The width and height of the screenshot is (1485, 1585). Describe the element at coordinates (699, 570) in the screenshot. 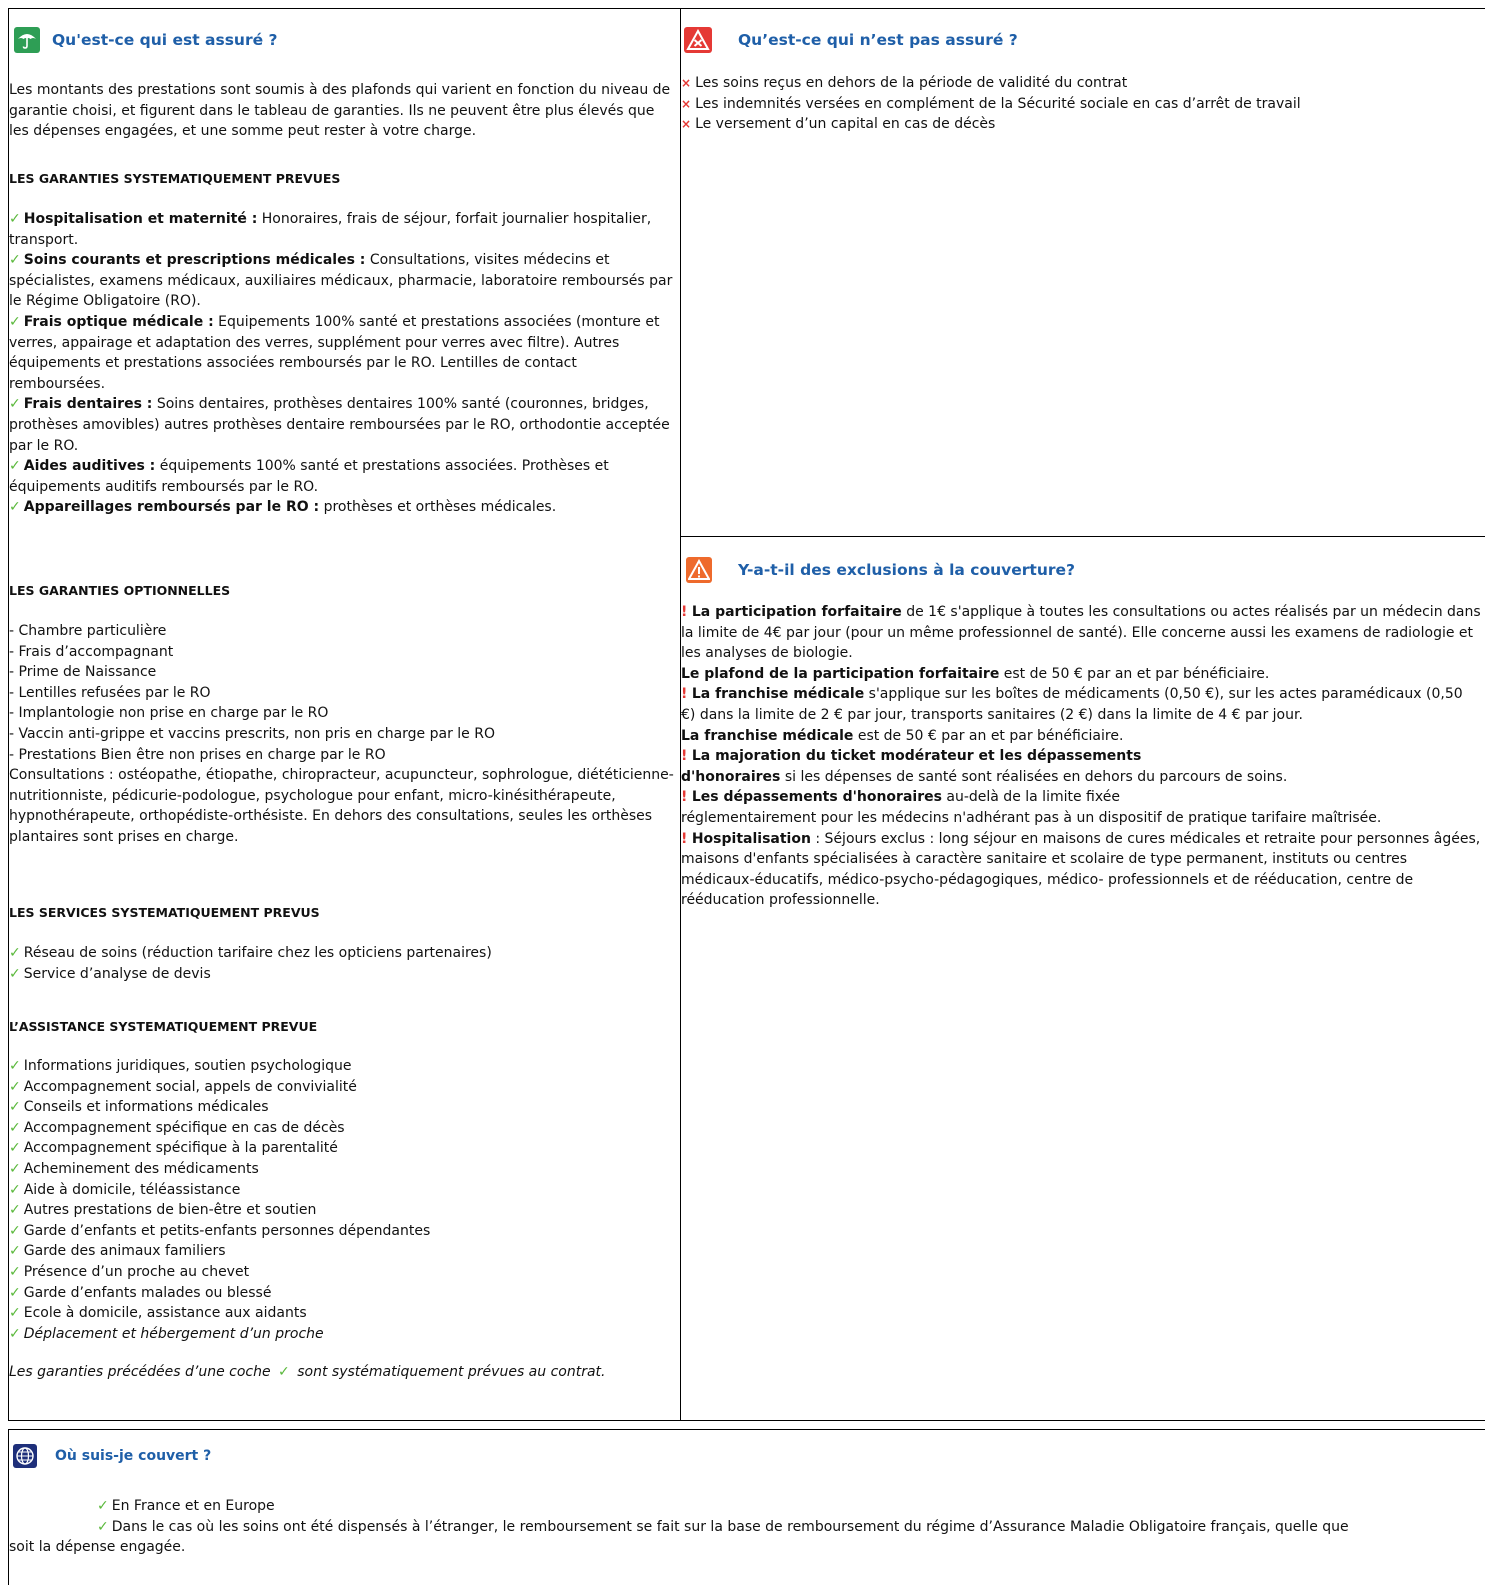

I see `warning-triangle-icon` at that location.